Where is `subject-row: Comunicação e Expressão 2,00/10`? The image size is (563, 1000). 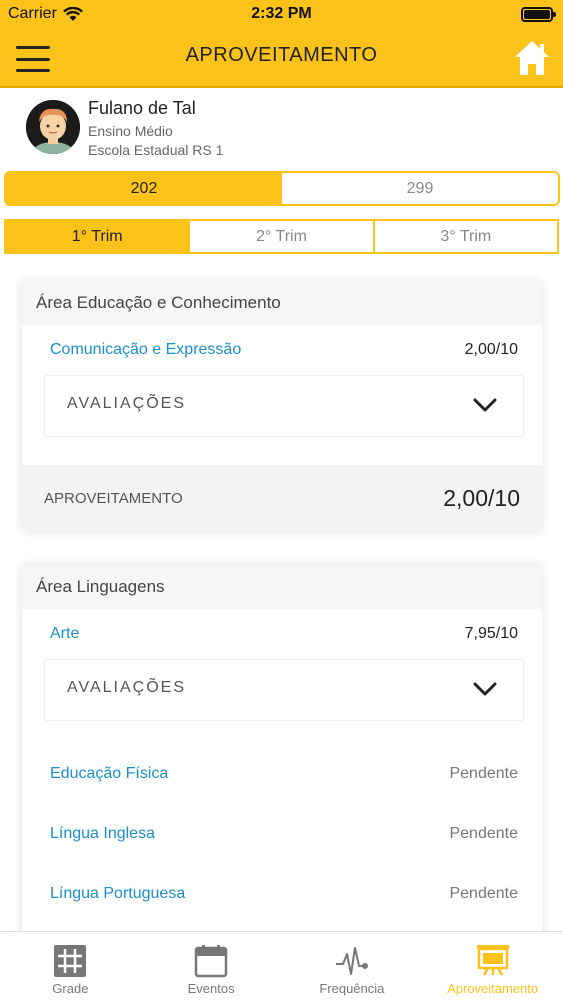
subject-row: Comunicação e Expressão 2,00/10 is located at coordinates (282, 350).